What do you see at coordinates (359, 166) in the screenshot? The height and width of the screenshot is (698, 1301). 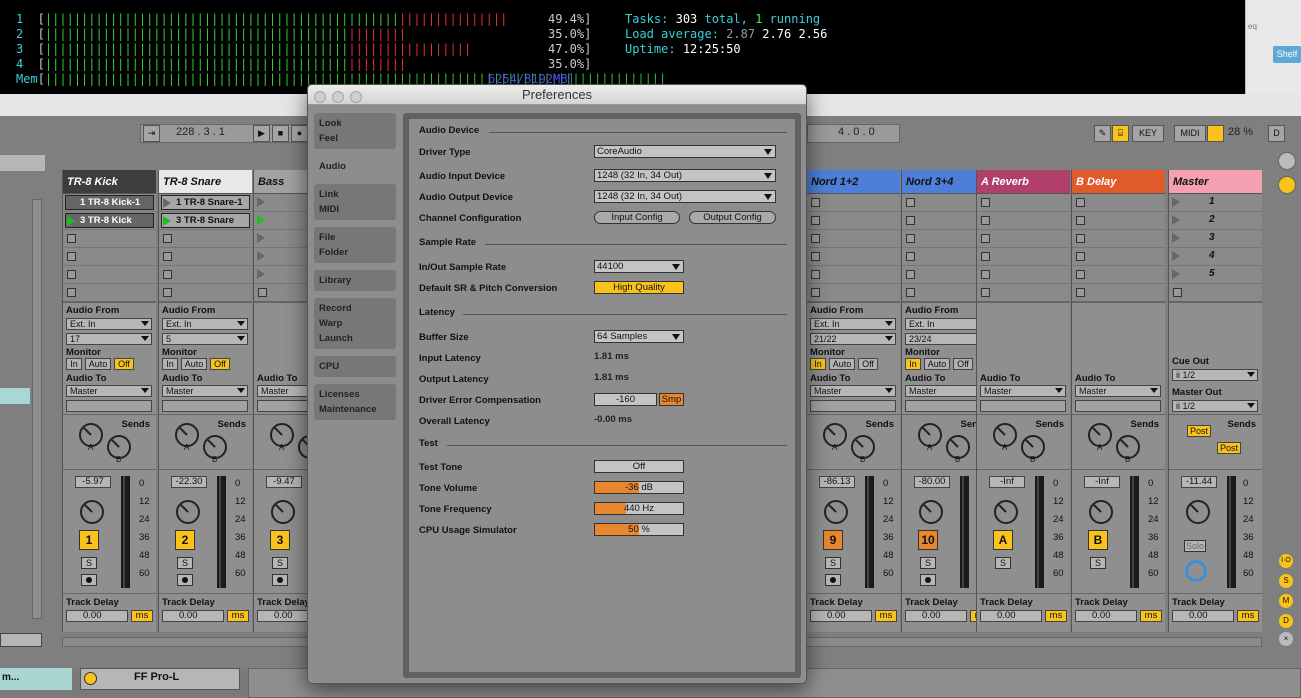 I see `pref-tab-audio: Audio` at bounding box center [359, 166].